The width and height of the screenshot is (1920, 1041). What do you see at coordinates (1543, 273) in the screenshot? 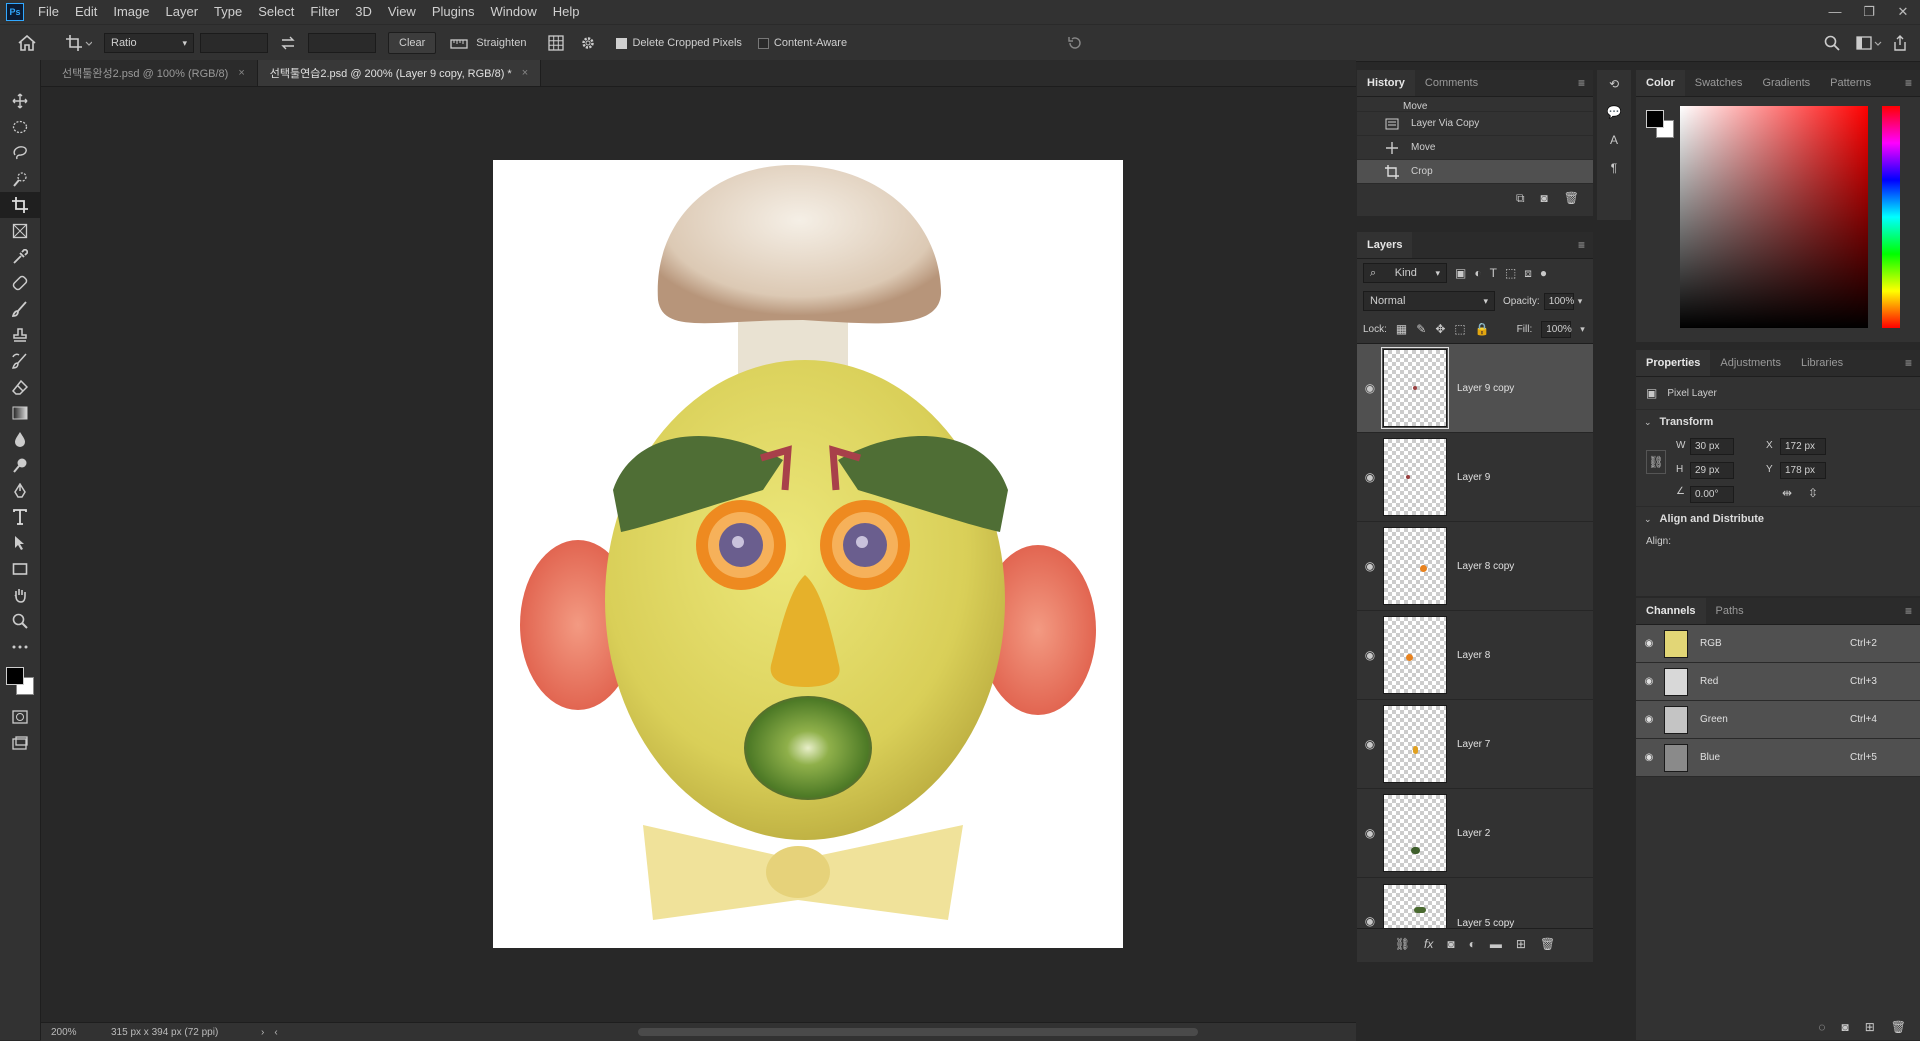
I see `filter-toggle-icon: ●` at bounding box center [1543, 273].